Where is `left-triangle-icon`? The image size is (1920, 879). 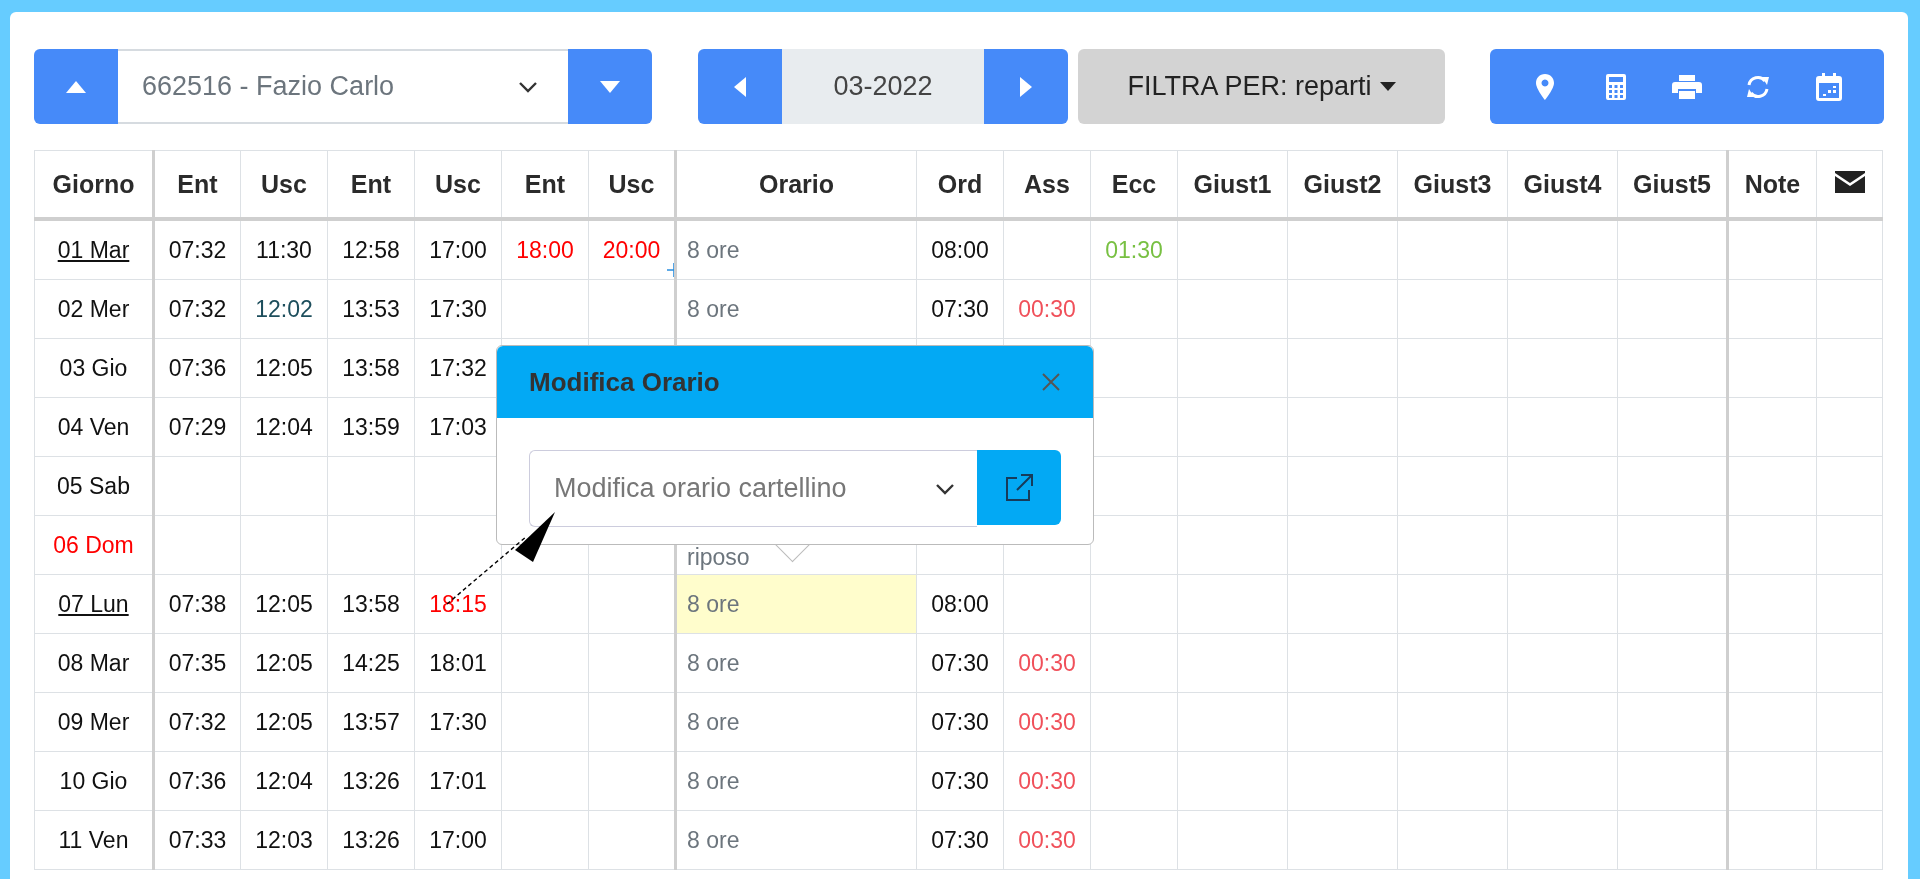
left-triangle-icon is located at coordinates (740, 86).